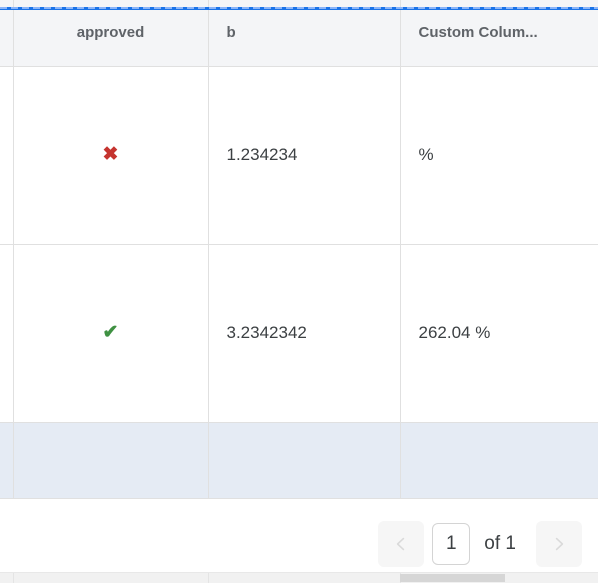 The height and width of the screenshot is (583, 598). Describe the element at coordinates (499, 155) in the screenshot. I see `cell-custom-column: %` at that location.